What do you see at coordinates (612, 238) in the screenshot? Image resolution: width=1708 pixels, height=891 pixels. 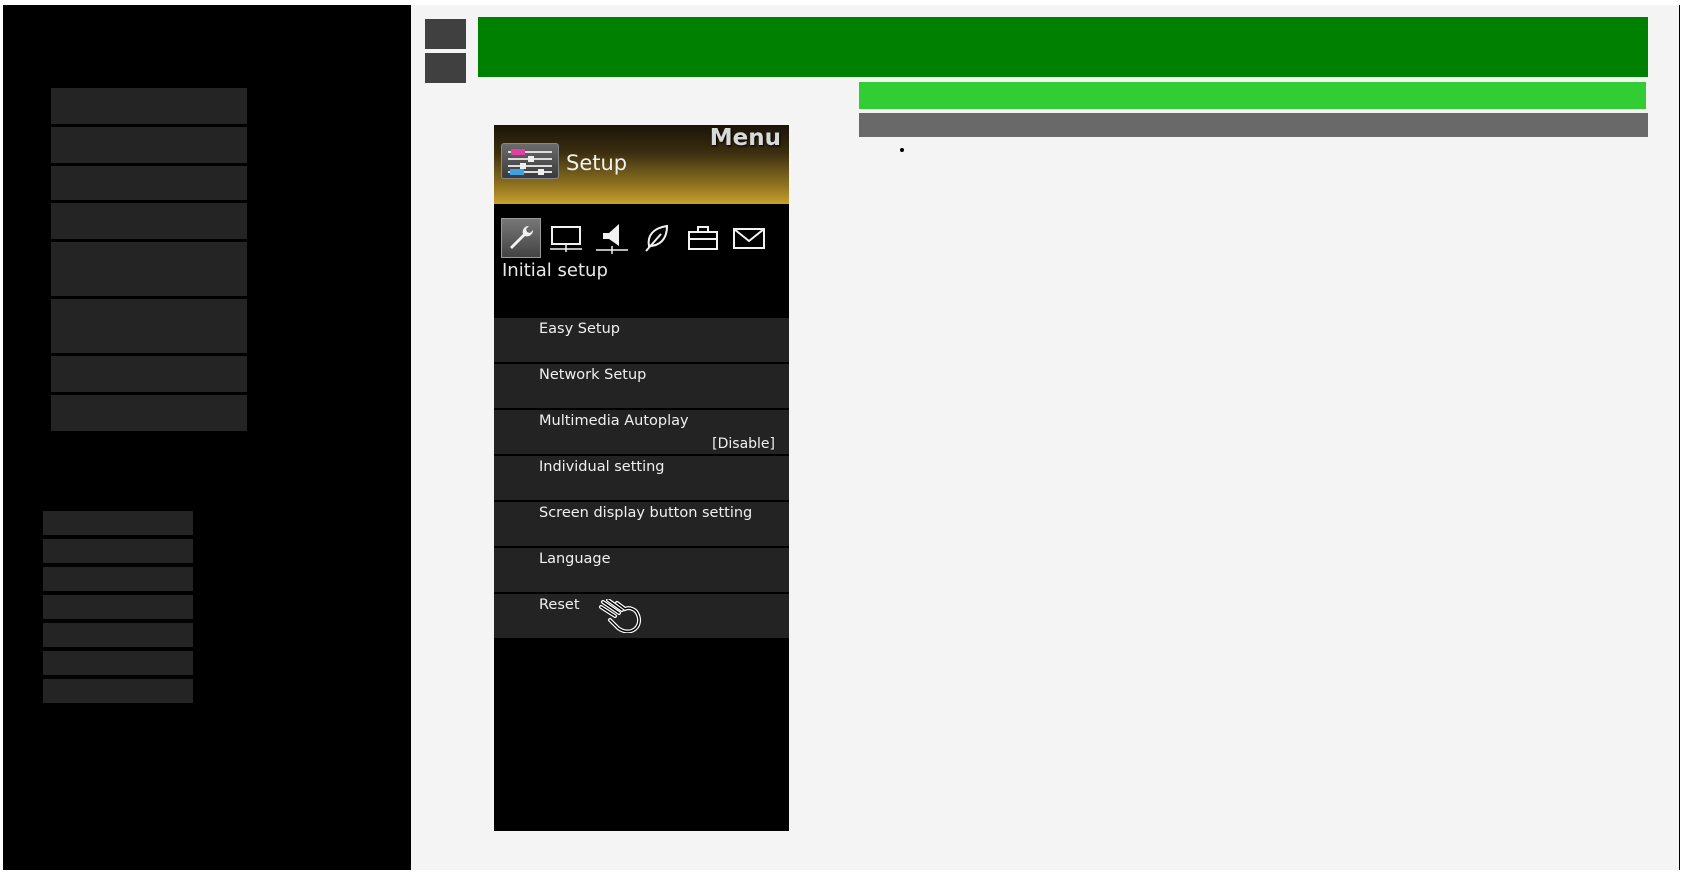 I see `speaker-icon` at bounding box center [612, 238].